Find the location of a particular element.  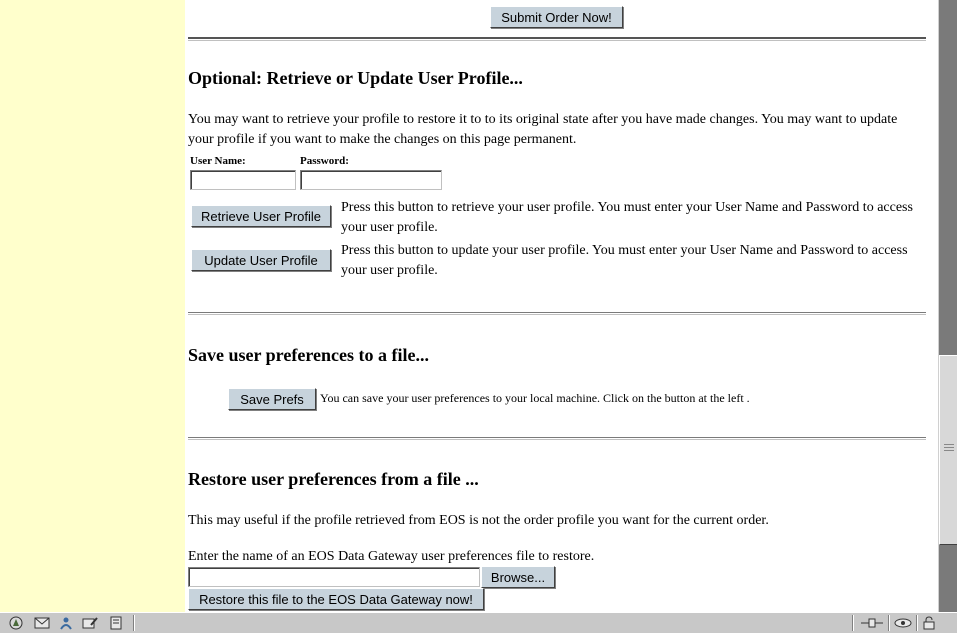

retrieve-profile-button: Retrieve User Profile is located at coordinates (261, 216).